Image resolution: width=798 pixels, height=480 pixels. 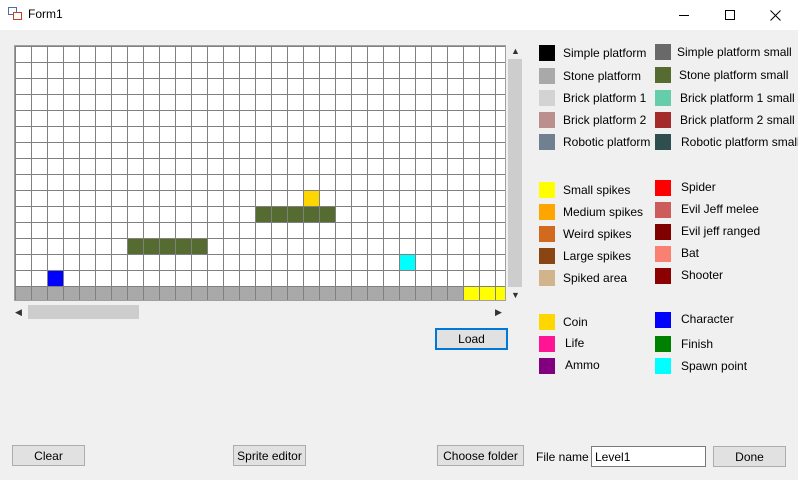 I want to click on legend-label: Stone platform, so click(x=602, y=76).